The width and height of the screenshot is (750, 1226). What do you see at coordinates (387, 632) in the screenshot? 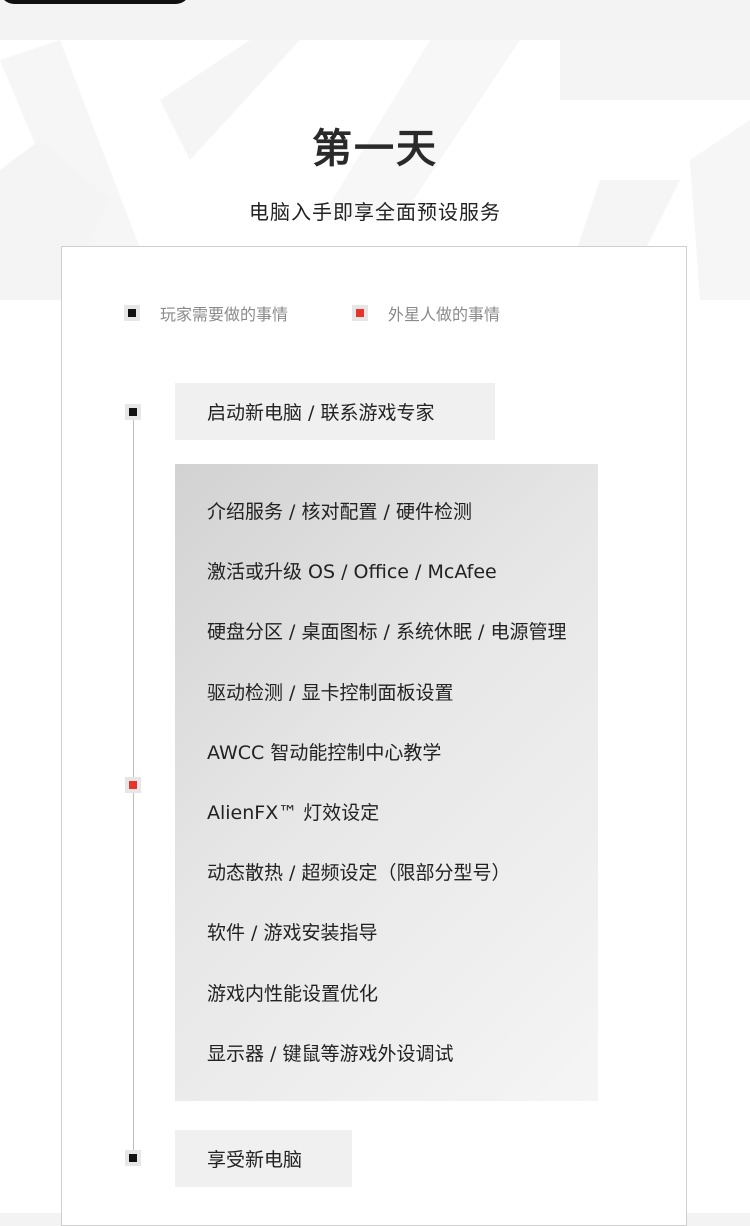
I see `service-step: 硬盘分区 / 桌面图标 / 系统休眠 / 电源管理` at bounding box center [387, 632].